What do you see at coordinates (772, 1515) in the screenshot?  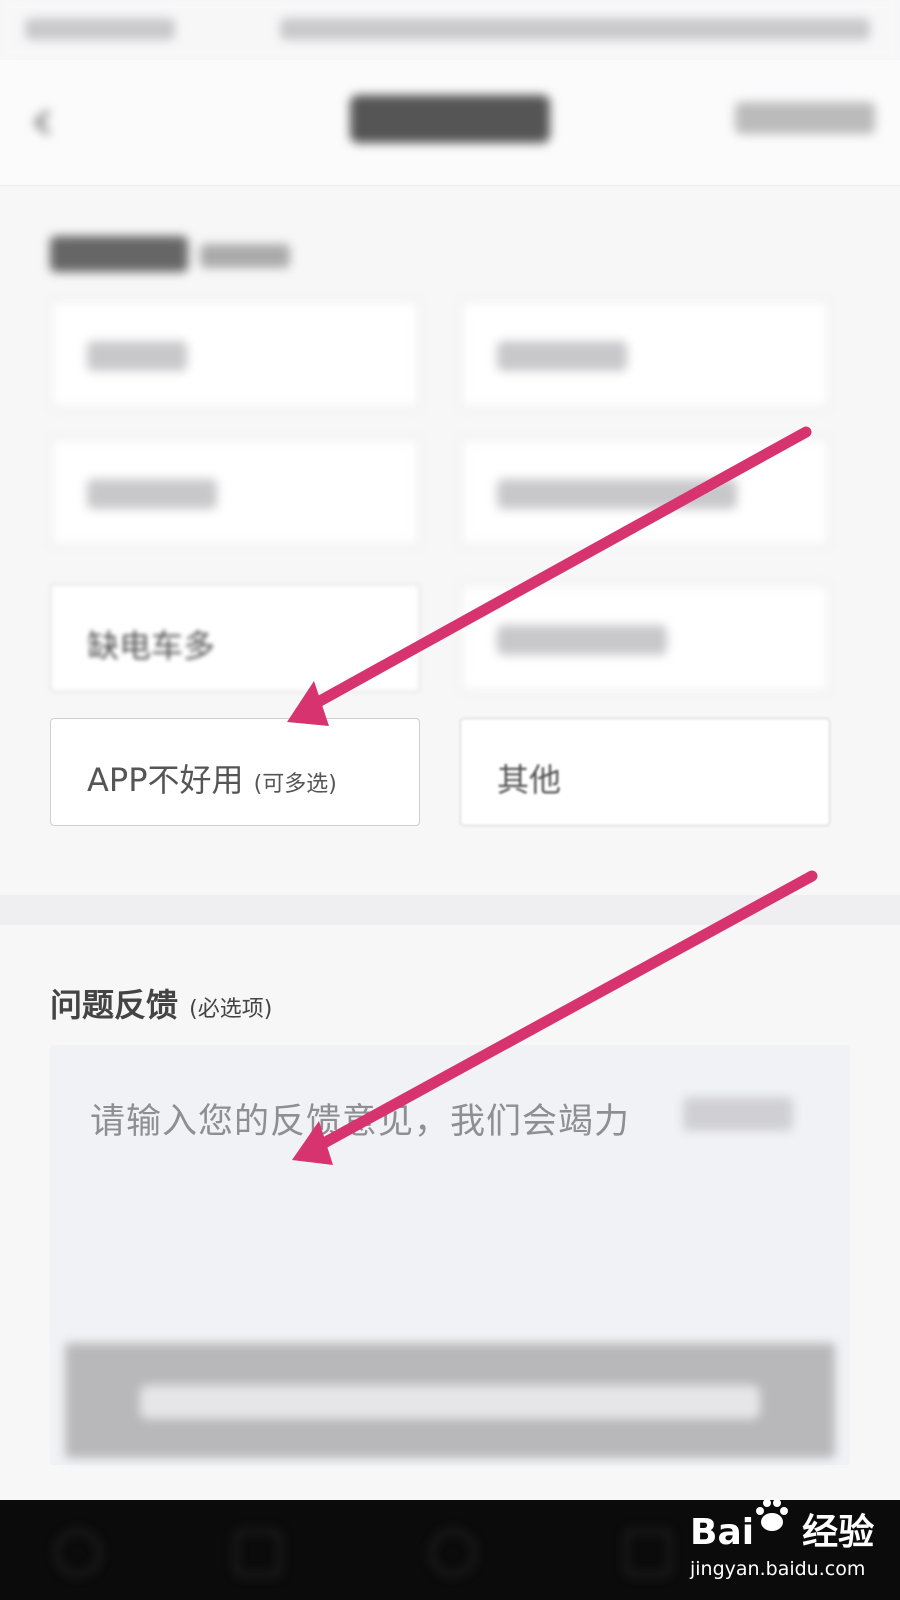 I see `paw-icon` at bounding box center [772, 1515].